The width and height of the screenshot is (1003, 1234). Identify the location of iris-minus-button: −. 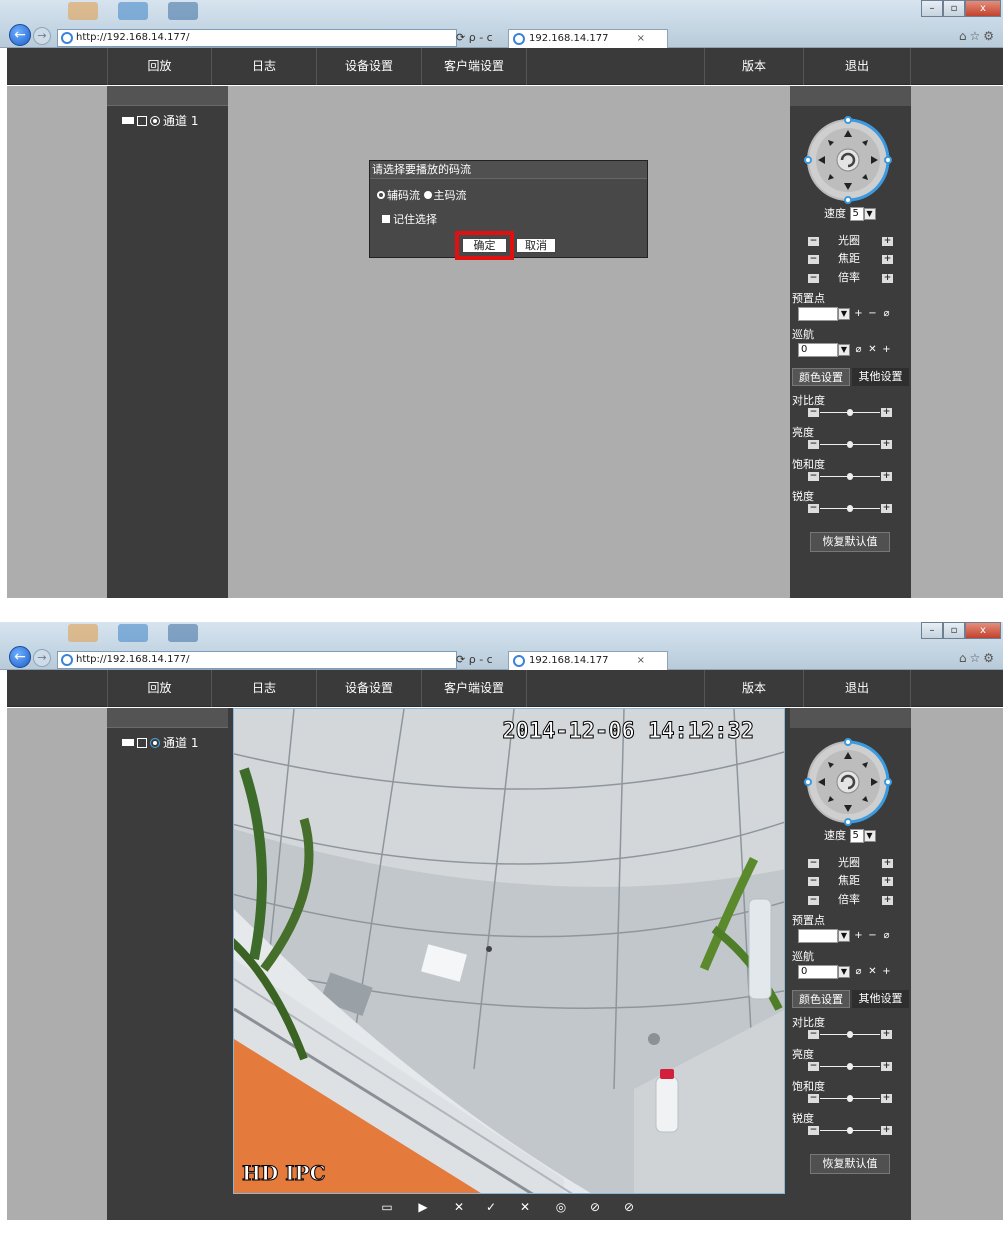
(813, 863).